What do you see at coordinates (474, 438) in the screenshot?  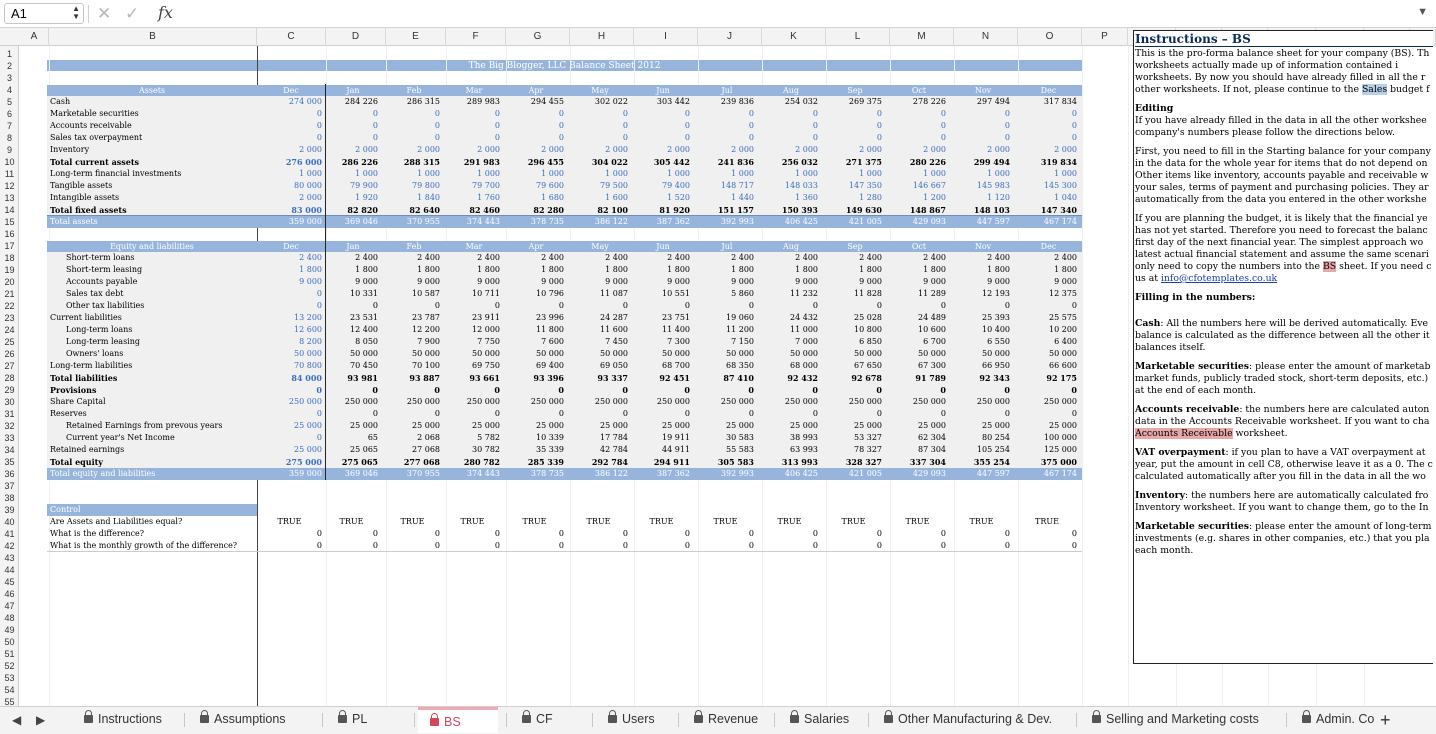 I see `value-cell: 5 782` at bounding box center [474, 438].